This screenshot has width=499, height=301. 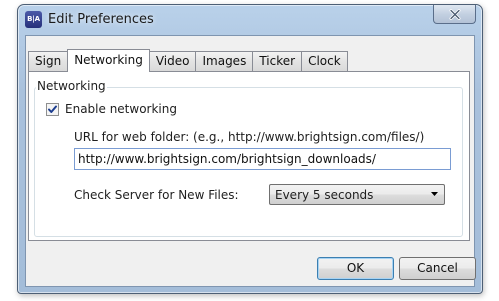 What do you see at coordinates (108, 60) in the screenshot?
I see `tab-networking: Networking` at bounding box center [108, 60].